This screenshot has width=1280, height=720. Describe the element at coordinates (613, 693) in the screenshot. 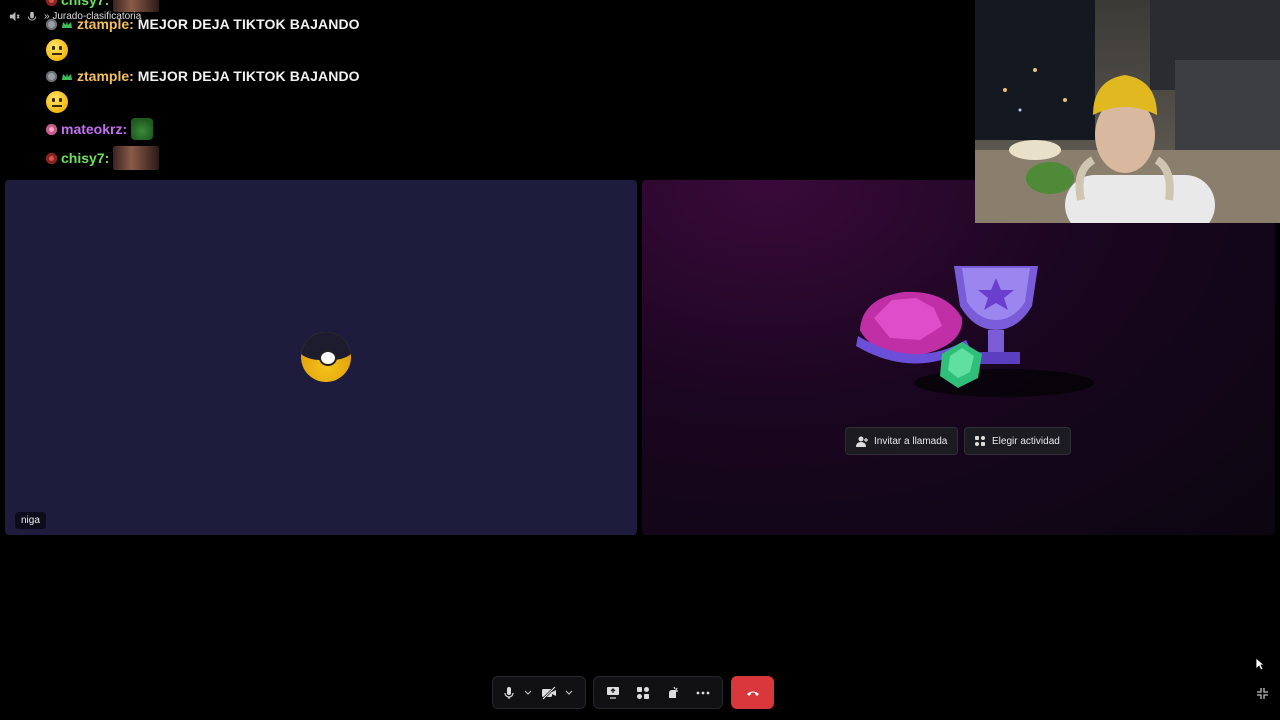

I see `screen-share-icon` at that location.